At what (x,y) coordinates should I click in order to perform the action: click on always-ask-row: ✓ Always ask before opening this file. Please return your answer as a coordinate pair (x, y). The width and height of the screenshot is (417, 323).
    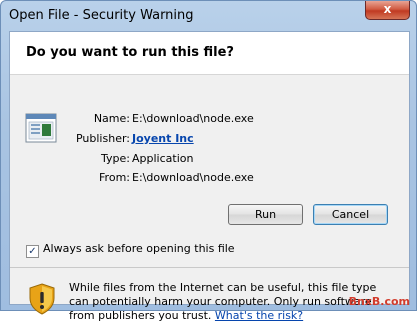
    Looking at the image, I should click on (130, 250).